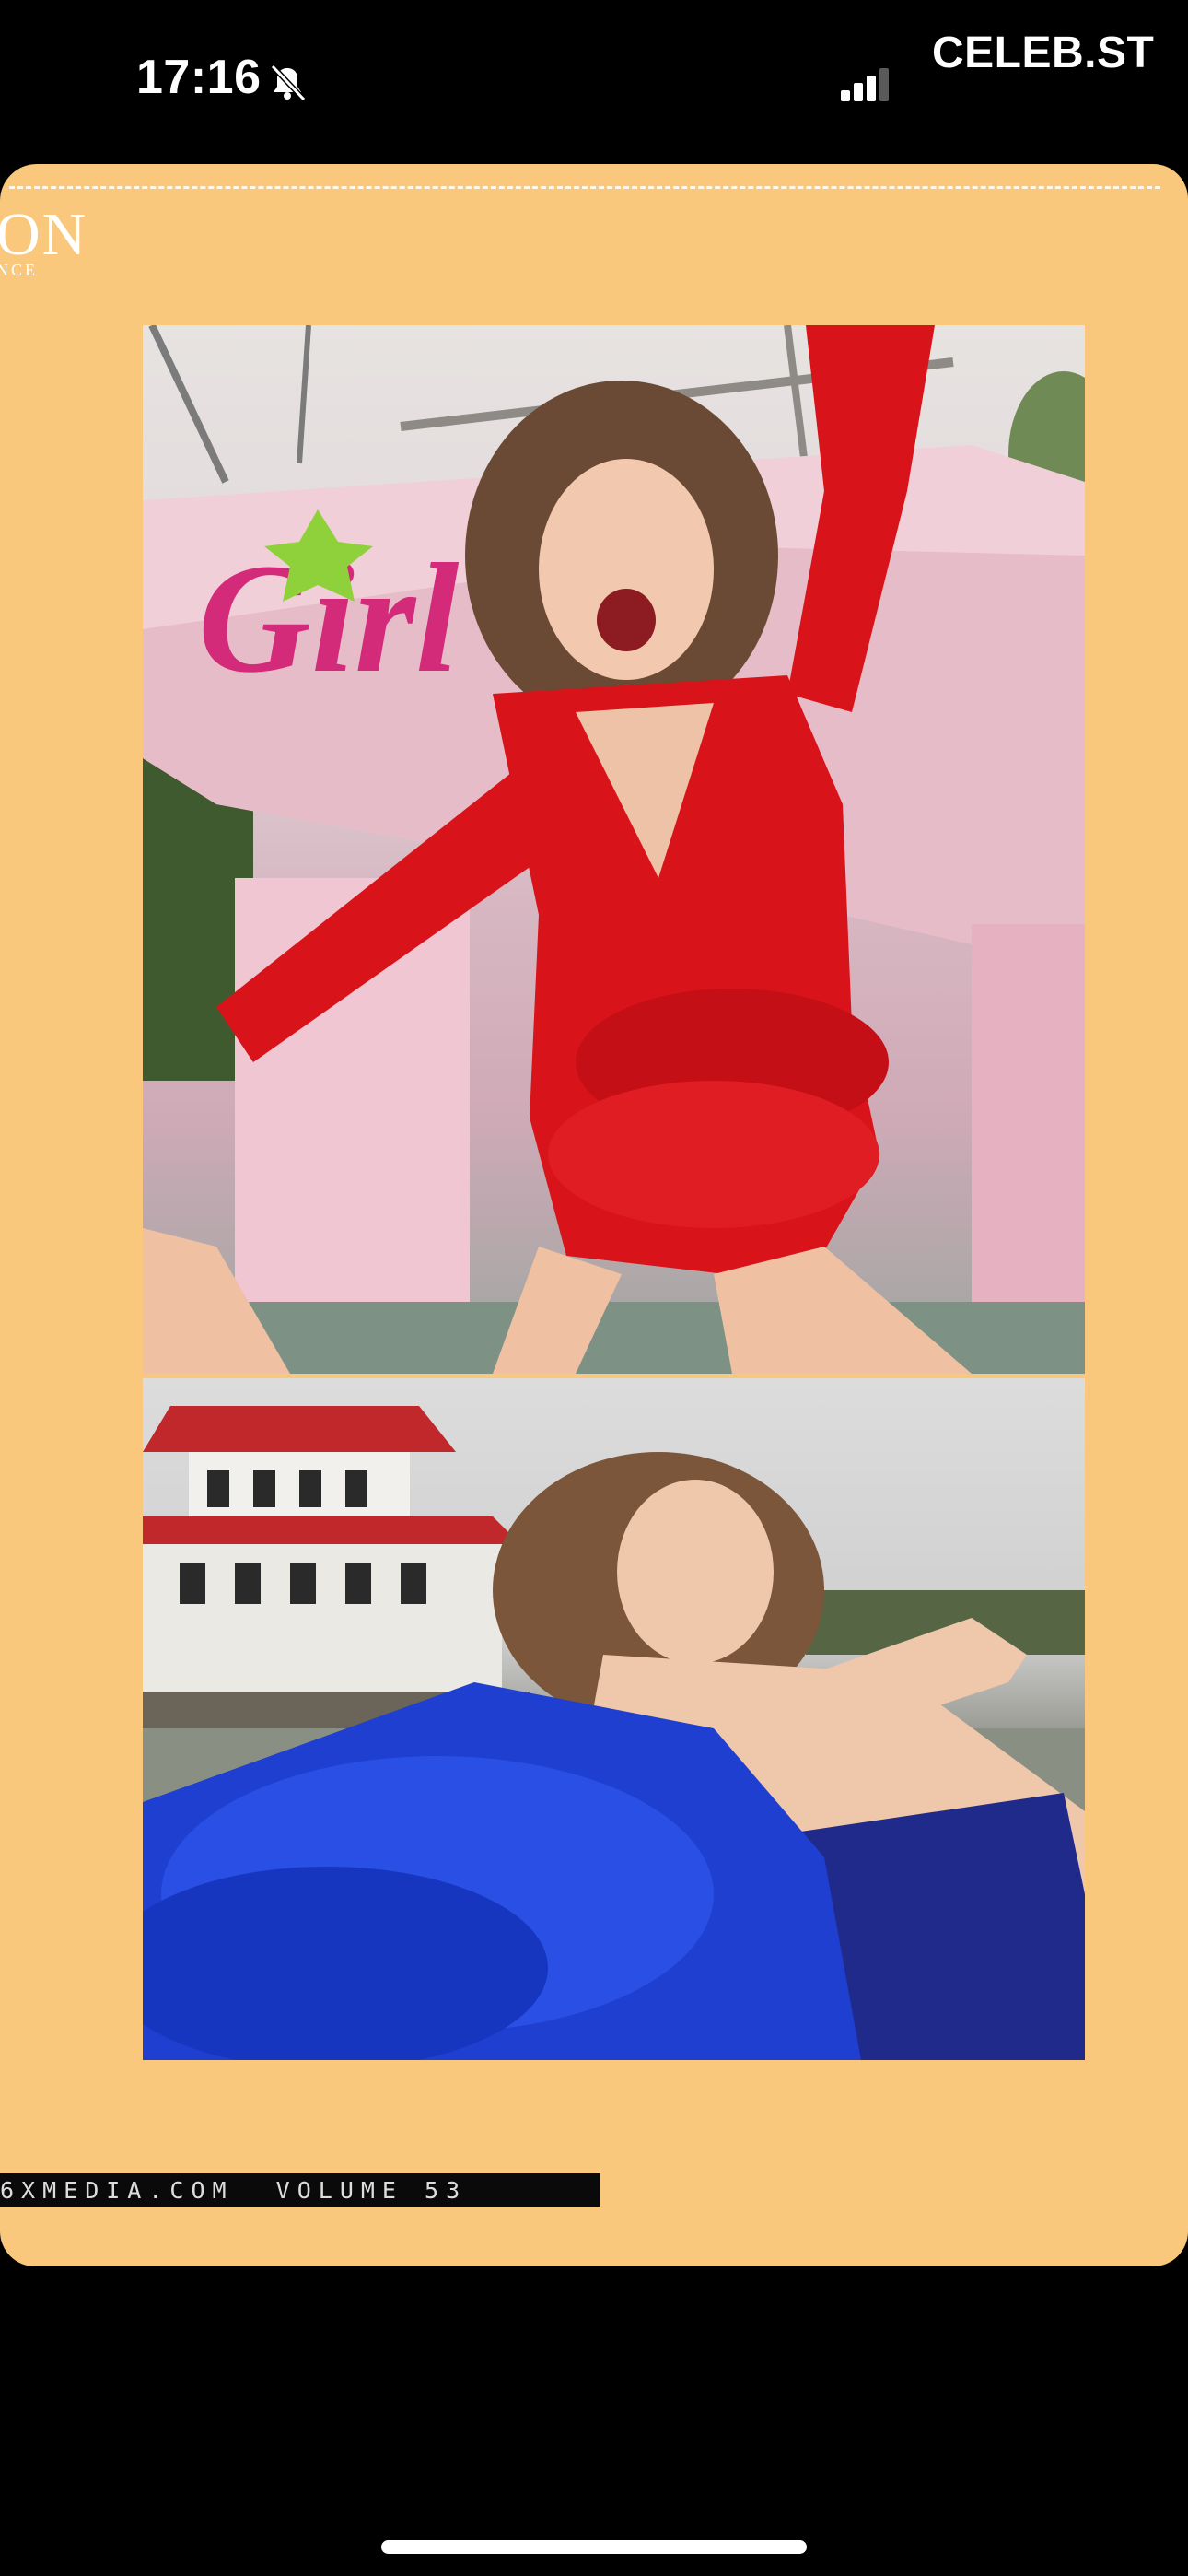 The width and height of the screenshot is (1188, 2576). I want to click on masthead-fragment: ON NCE, so click(44, 240).